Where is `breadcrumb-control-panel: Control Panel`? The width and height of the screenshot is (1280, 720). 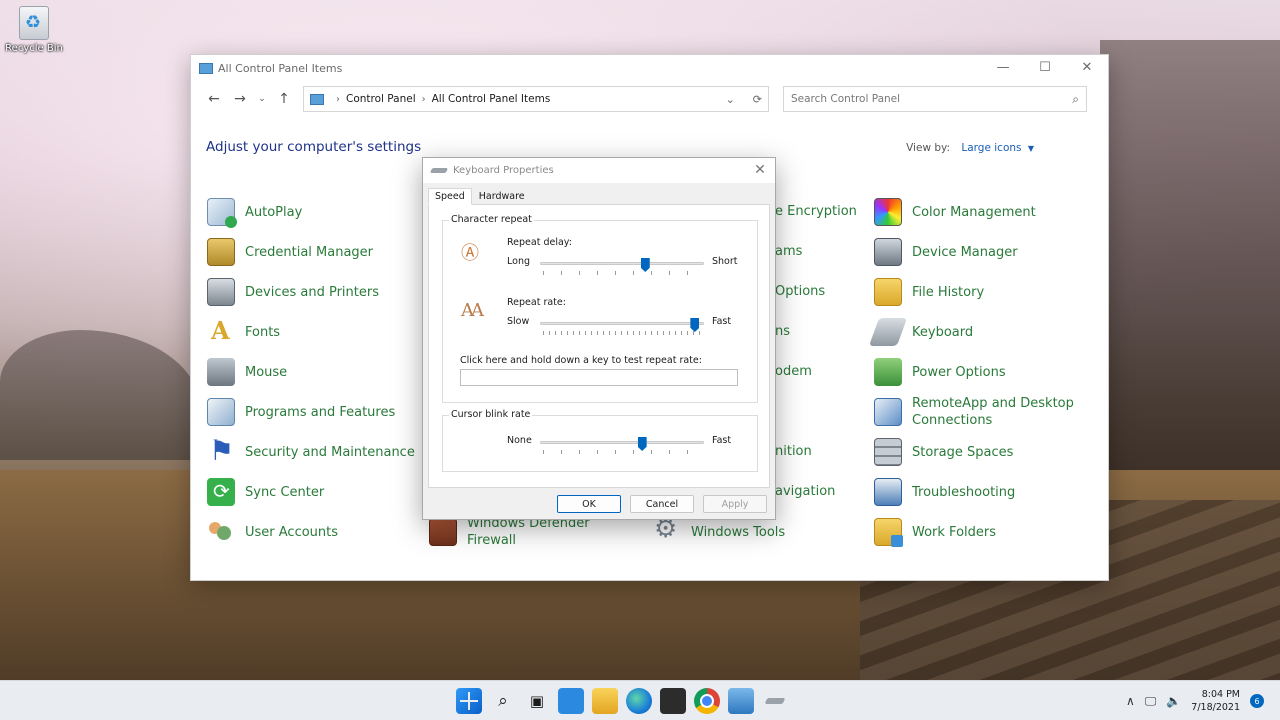 breadcrumb-control-panel: Control Panel is located at coordinates (381, 99).